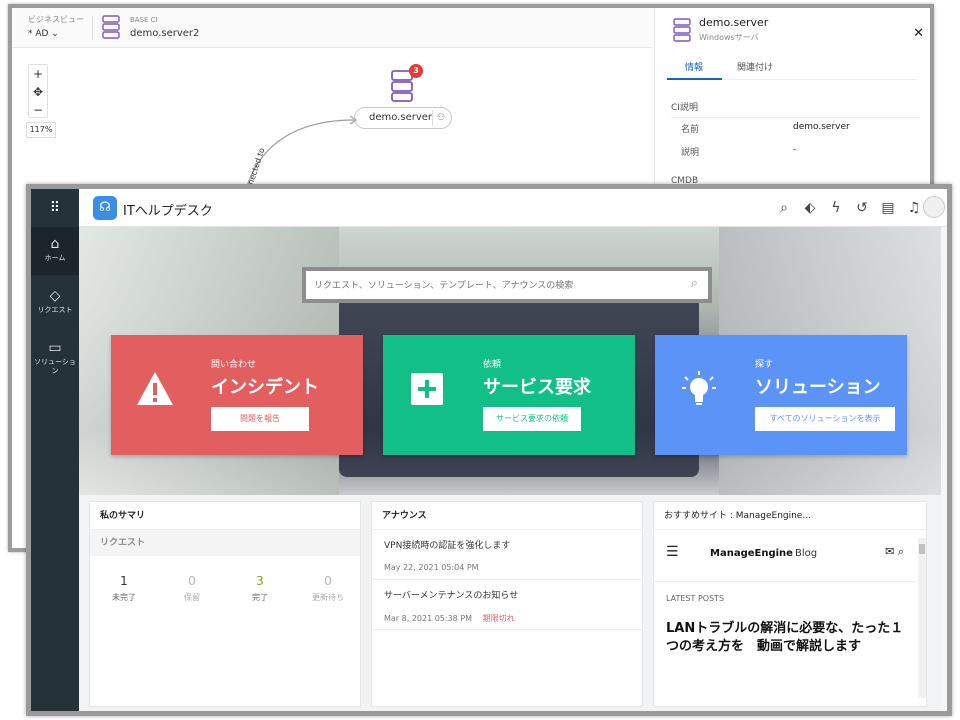 The width and height of the screenshot is (960, 720). Describe the element at coordinates (225, 516) in the screenshot. I see `widget-title: 私のサマリ` at that location.